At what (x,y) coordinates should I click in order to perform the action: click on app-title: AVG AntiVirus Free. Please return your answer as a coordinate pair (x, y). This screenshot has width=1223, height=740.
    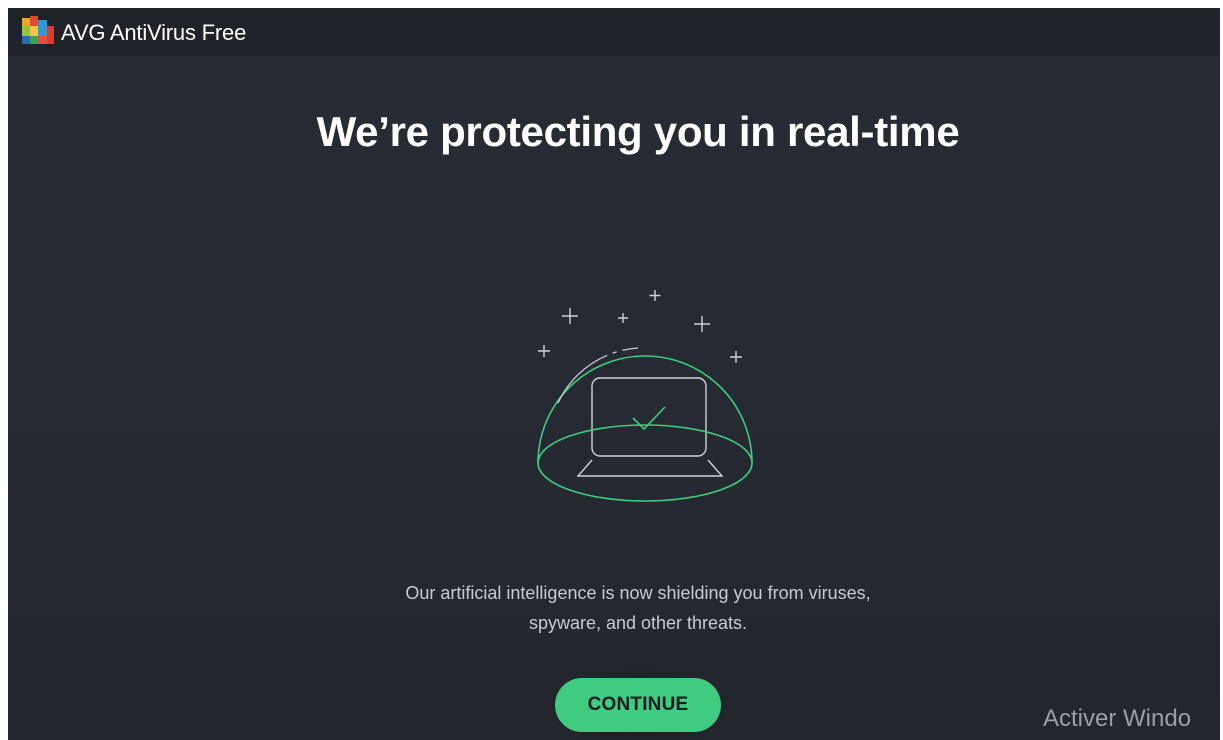
    Looking at the image, I should click on (154, 32).